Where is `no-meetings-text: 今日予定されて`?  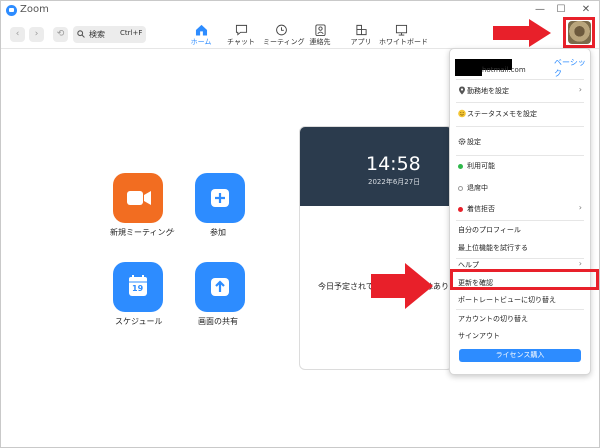
no-meetings-text: 今日予定されて is located at coordinates (346, 286).